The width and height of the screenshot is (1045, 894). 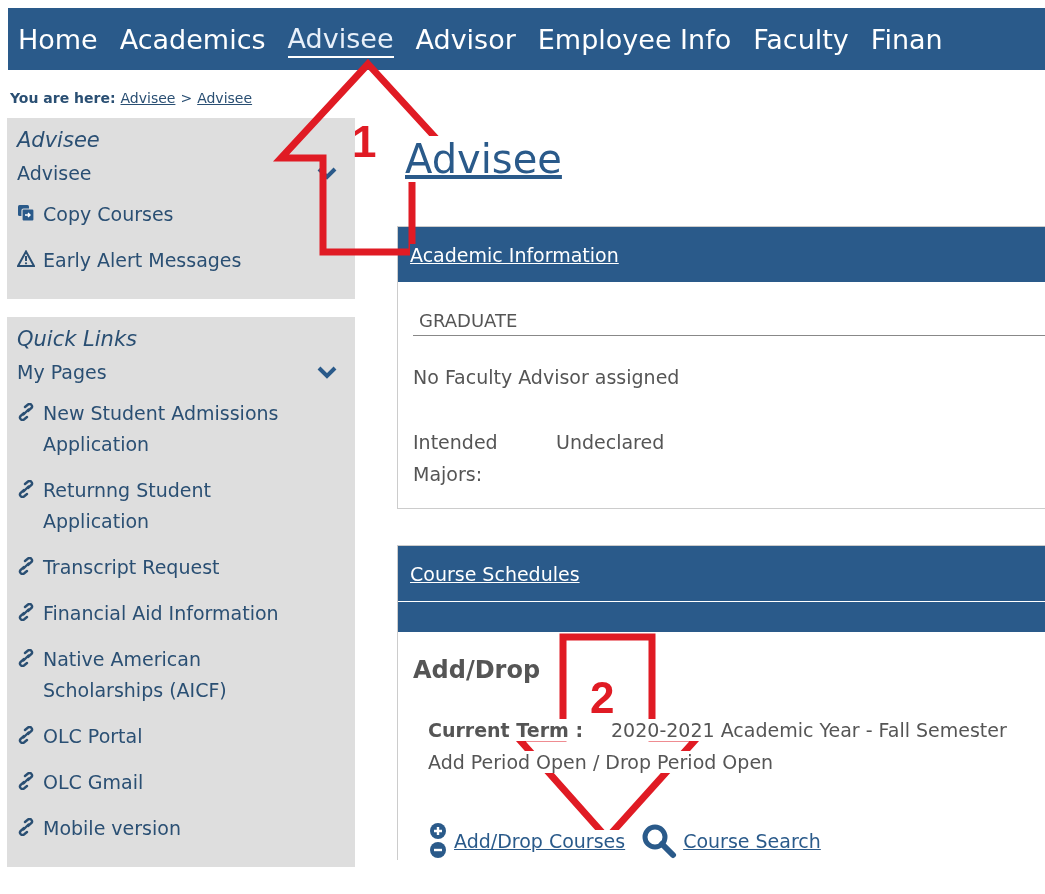 I want to click on nav-item: Faculty, so click(x=801, y=39).